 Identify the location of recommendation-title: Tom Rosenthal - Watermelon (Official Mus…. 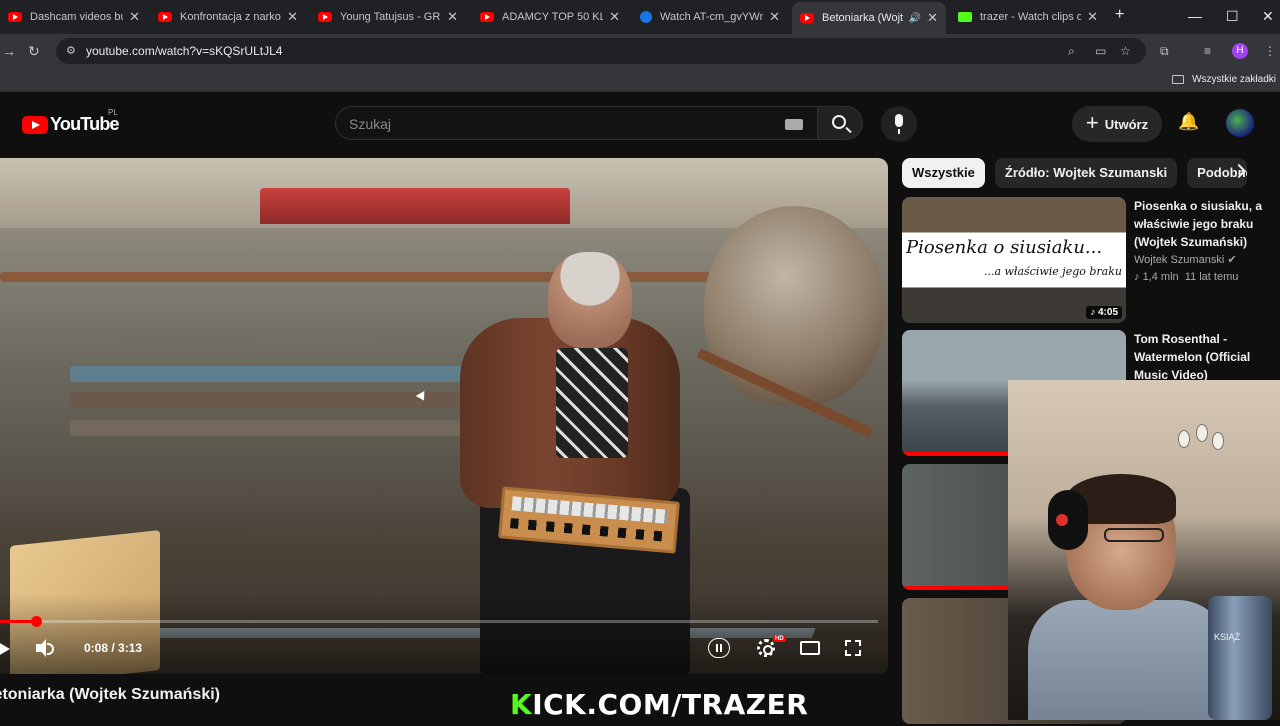
(1199, 357).